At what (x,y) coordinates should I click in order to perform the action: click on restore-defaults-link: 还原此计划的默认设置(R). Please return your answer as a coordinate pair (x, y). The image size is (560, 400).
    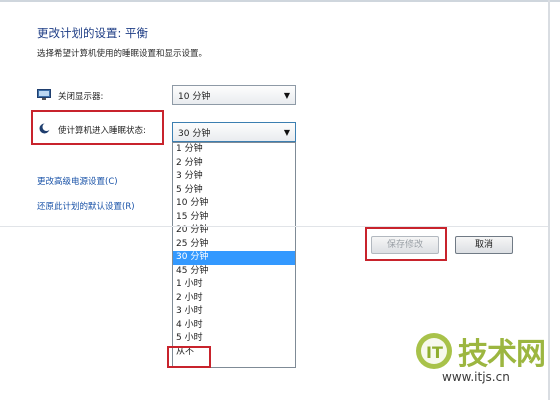
    Looking at the image, I should click on (86, 206).